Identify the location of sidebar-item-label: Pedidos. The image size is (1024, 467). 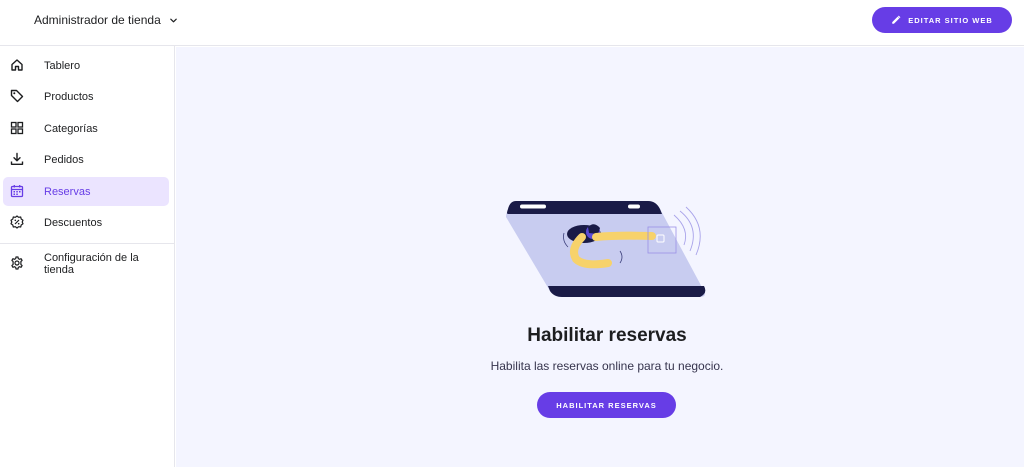
(64, 159).